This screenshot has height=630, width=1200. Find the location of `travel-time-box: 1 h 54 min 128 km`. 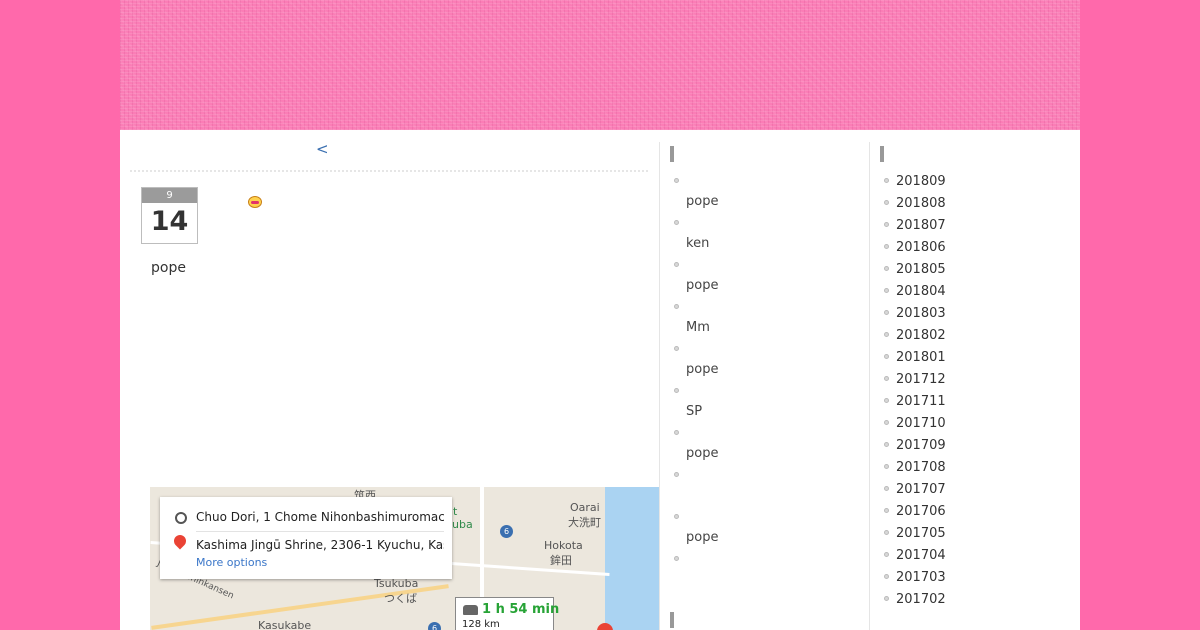

travel-time-box: 1 h 54 min 128 km is located at coordinates (507, 613).